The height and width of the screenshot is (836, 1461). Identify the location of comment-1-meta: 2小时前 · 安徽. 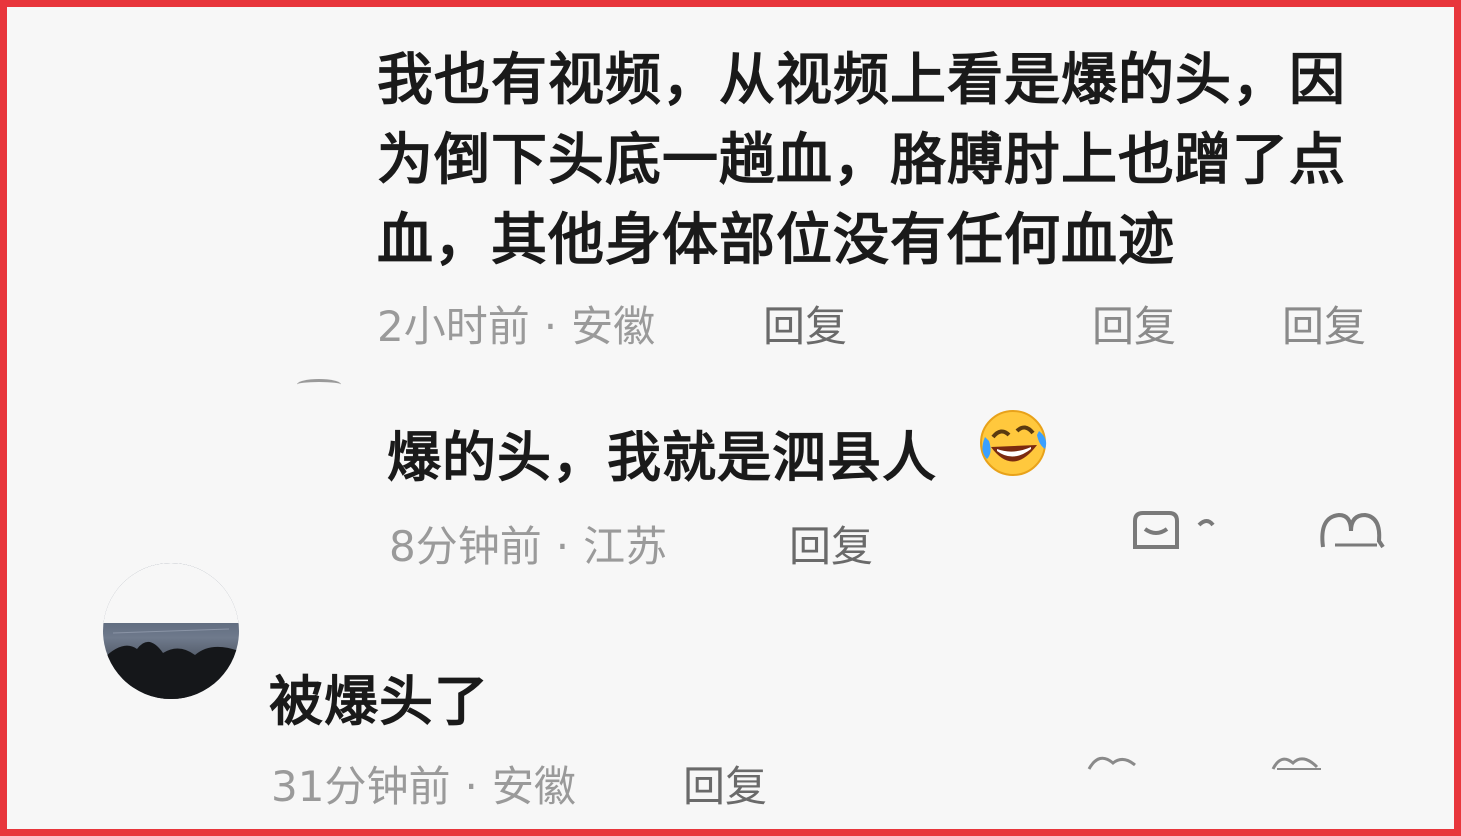
(516, 323).